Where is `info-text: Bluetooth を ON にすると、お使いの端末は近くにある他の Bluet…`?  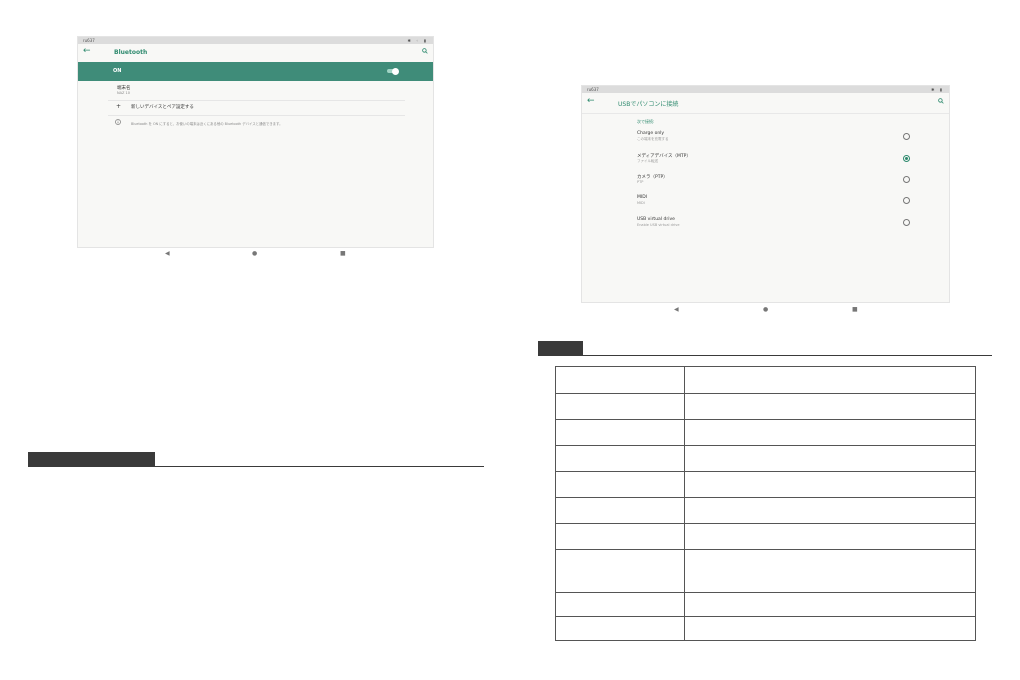 info-text: Bluetooth を ON にすると、お使いの端末は近くにある他の Bluet… is located at coordinates (207, 124).